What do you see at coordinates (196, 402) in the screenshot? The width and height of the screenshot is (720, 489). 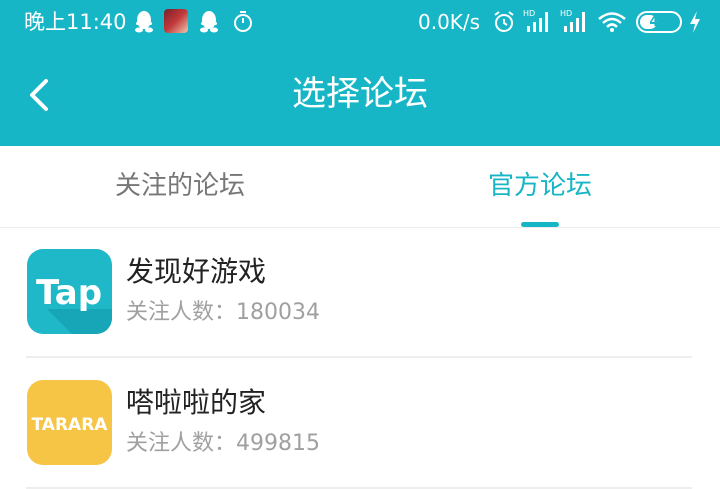 I see `forum-name: 嗒啦啦的家` at bounding box center [196, 402].